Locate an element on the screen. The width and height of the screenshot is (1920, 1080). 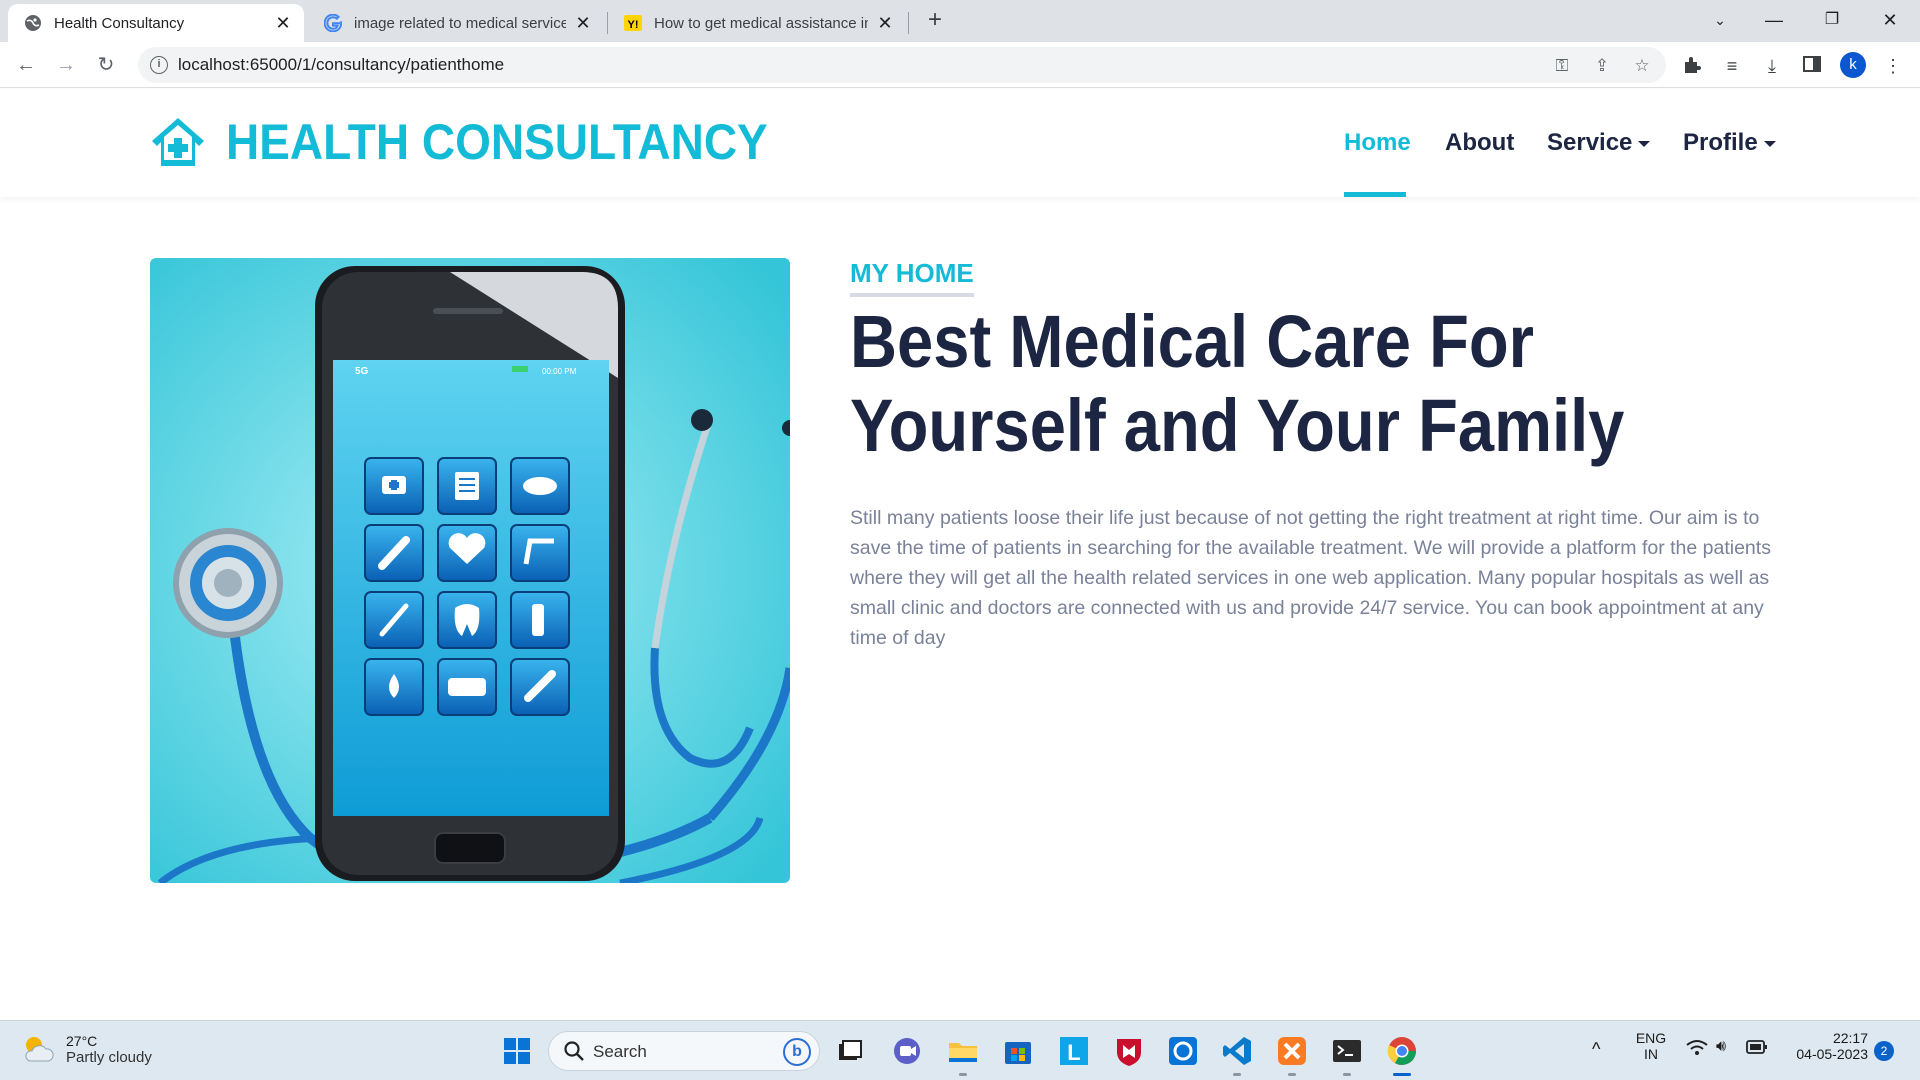
nav-profile: Profile is located at coordinates (1729, 143).